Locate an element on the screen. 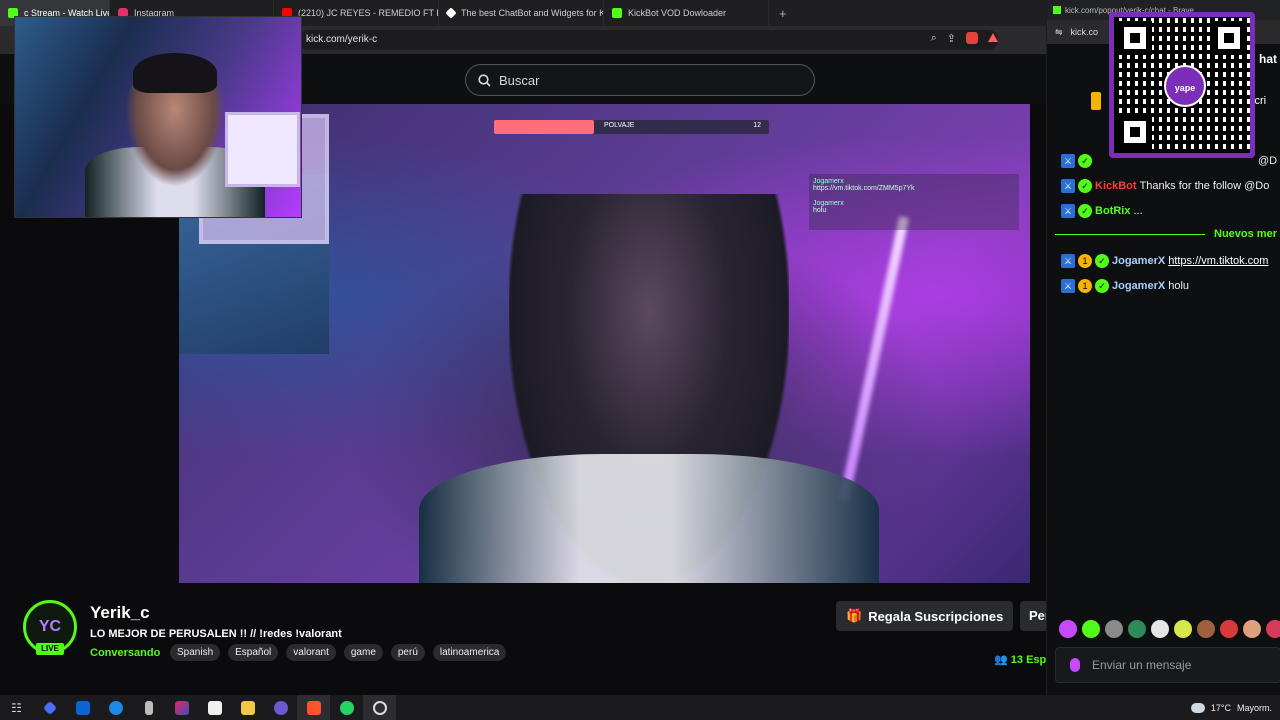 This screenshot has width=1280, height=720. stream-category: Conversando is located at coordinates (125, 653).